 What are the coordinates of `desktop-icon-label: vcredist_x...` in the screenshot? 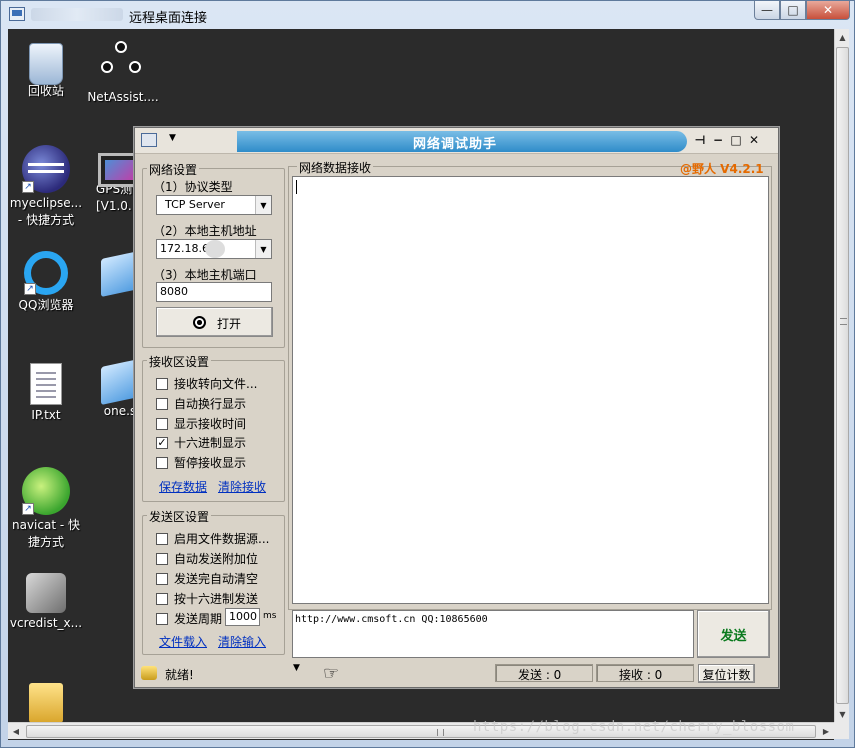 It's located at (46, 623).